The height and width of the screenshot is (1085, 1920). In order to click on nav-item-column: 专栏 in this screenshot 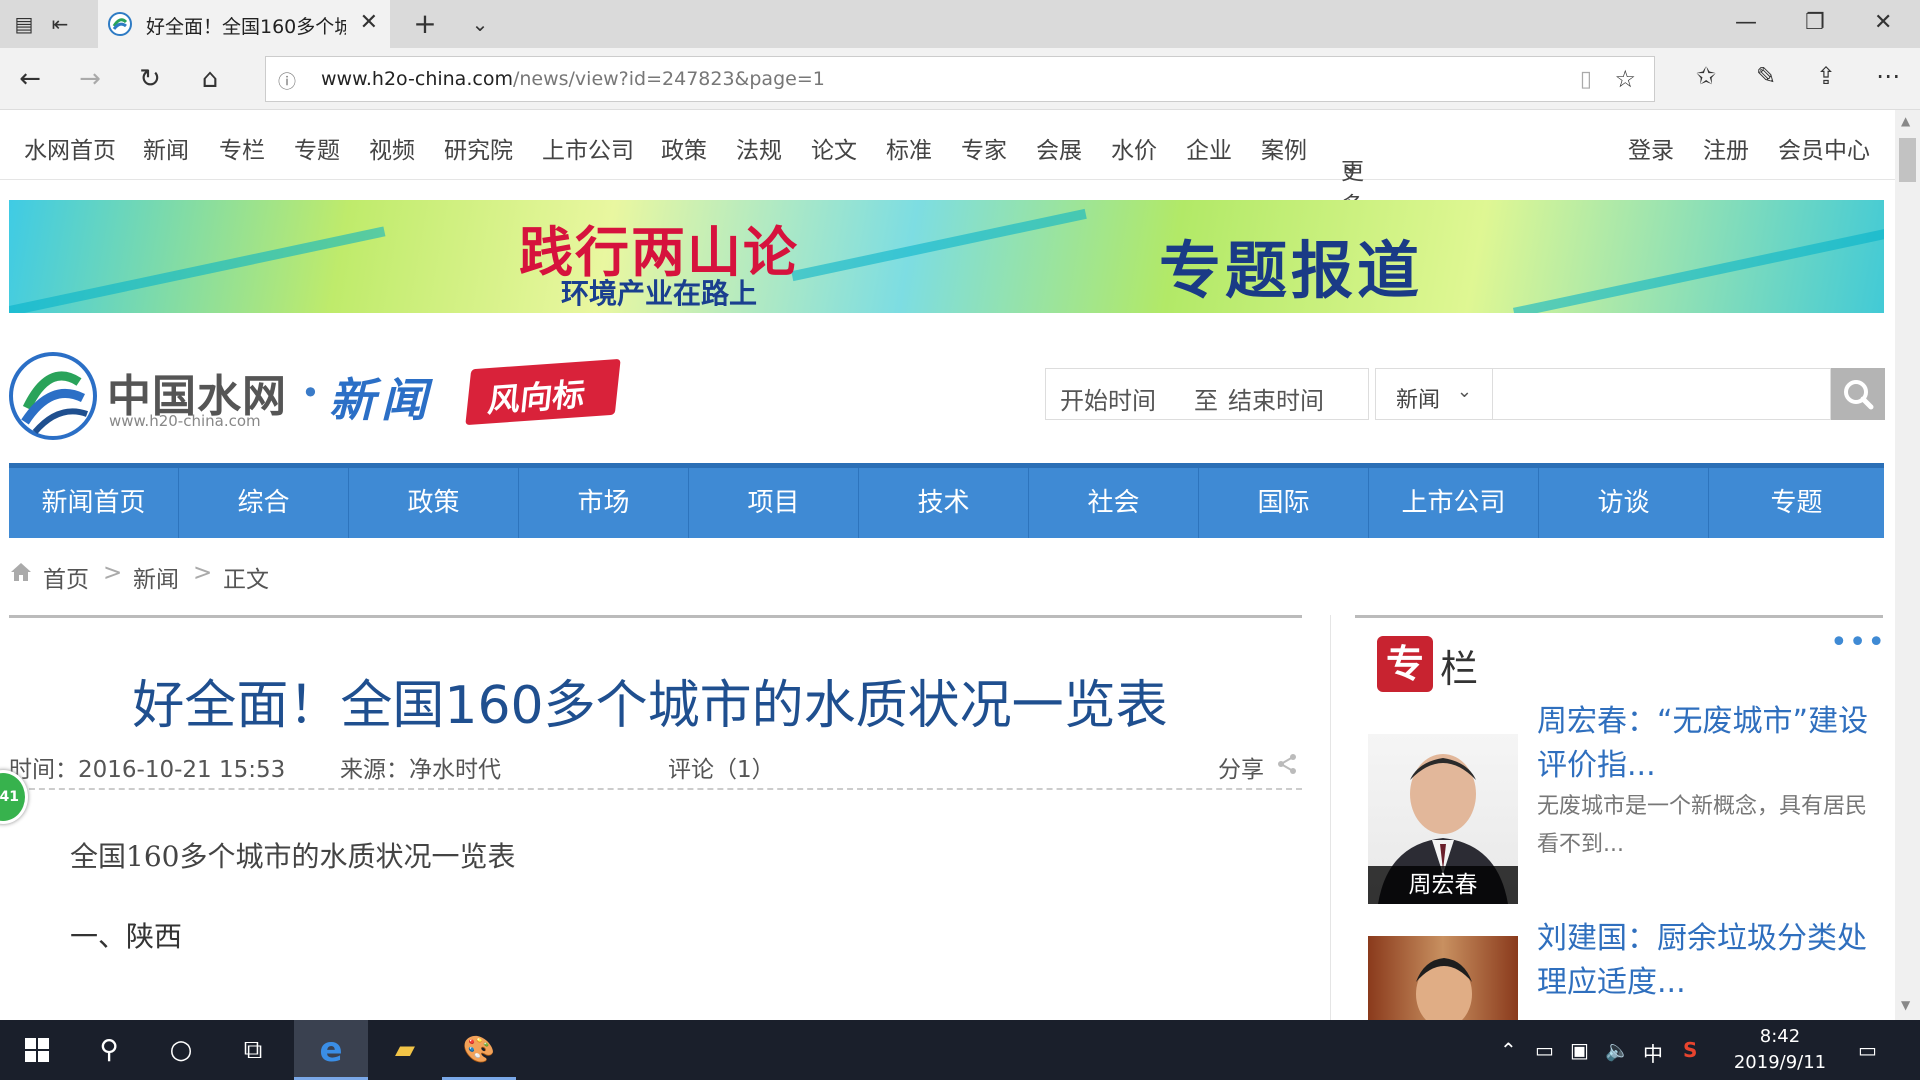, I will do `click(242, 148)`.